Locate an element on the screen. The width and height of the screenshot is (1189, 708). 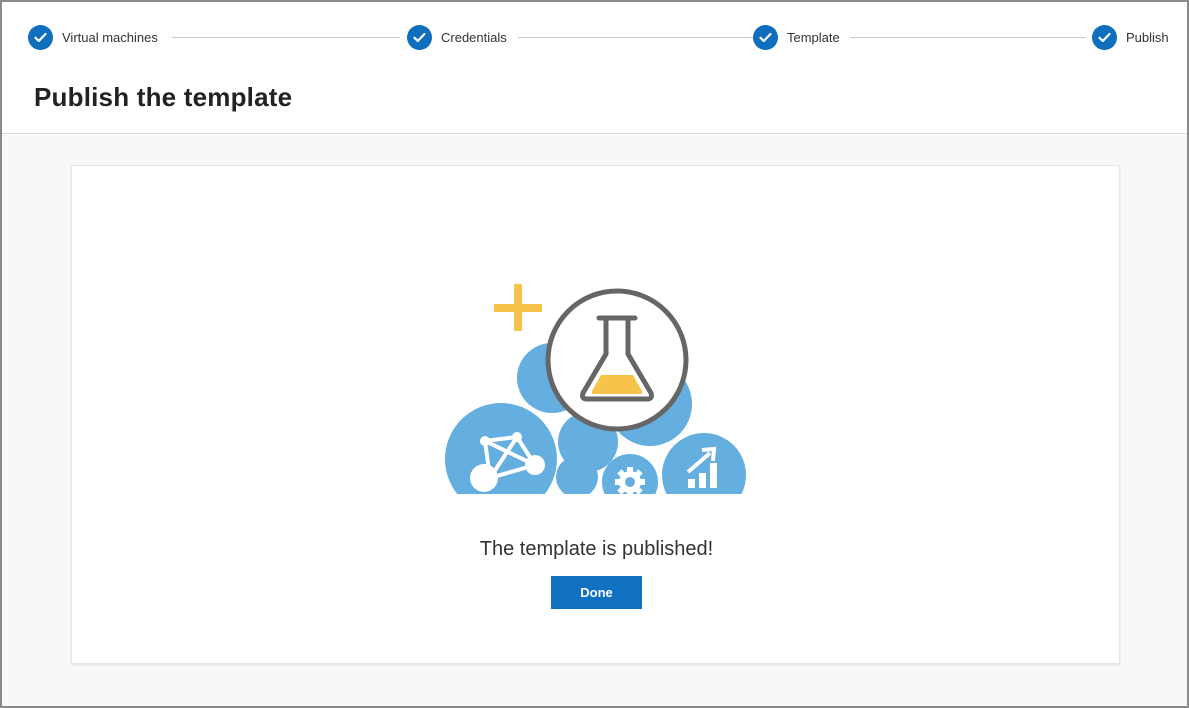
step-label: Virtual machines is located at coordinates (110, 37).